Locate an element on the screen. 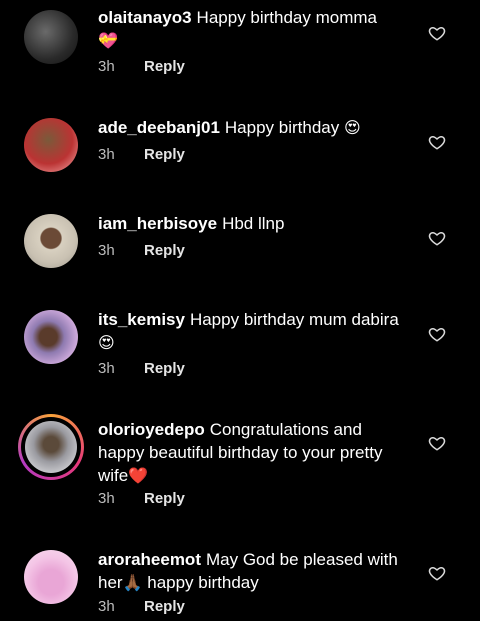 The width and height of the screenshot is (480, 621). comment-username: olaitanayo3 is located at coordinates (145, 17).